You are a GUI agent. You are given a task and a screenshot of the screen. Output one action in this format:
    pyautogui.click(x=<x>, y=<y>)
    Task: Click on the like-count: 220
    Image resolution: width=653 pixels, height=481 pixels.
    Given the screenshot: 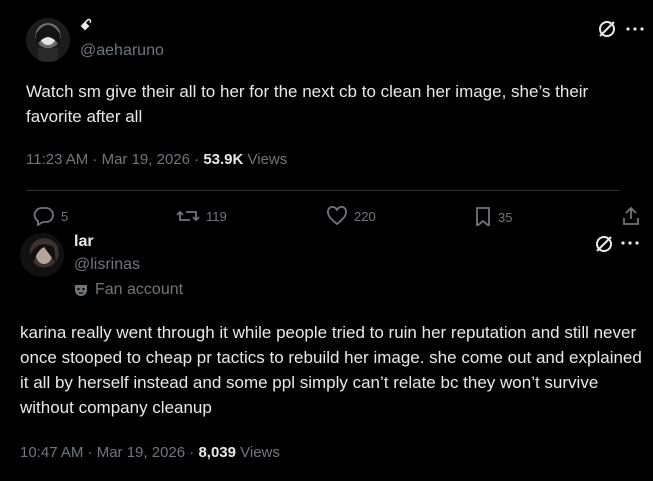 What is the action you would take?
    pyautogui.click(x=365, y=216)
    